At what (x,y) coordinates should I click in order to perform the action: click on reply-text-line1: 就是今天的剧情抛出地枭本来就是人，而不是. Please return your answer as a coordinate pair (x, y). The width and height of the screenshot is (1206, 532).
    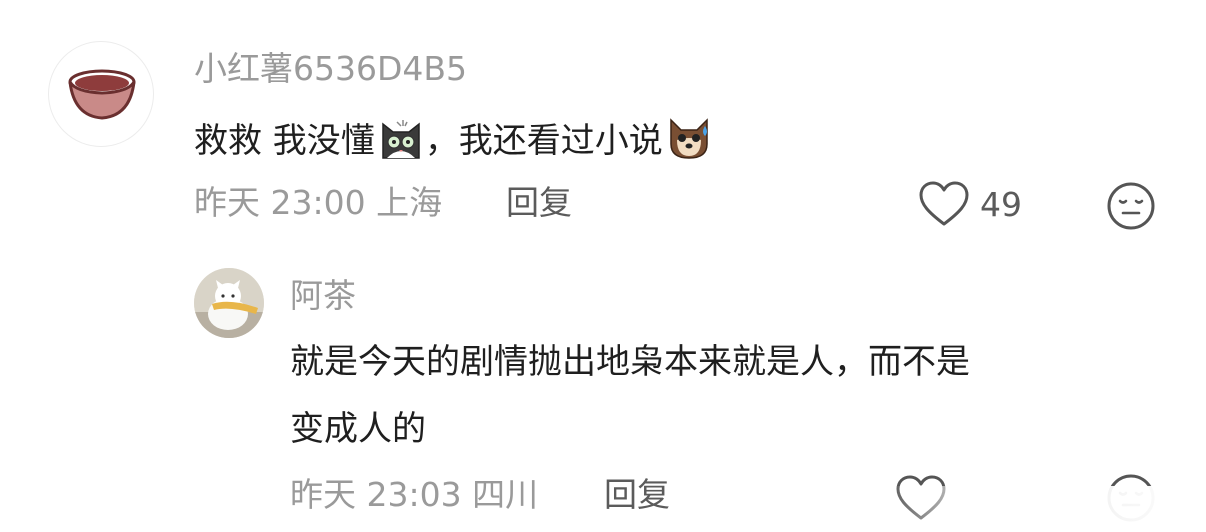
    Looking at the image, I should click on (630, 362).